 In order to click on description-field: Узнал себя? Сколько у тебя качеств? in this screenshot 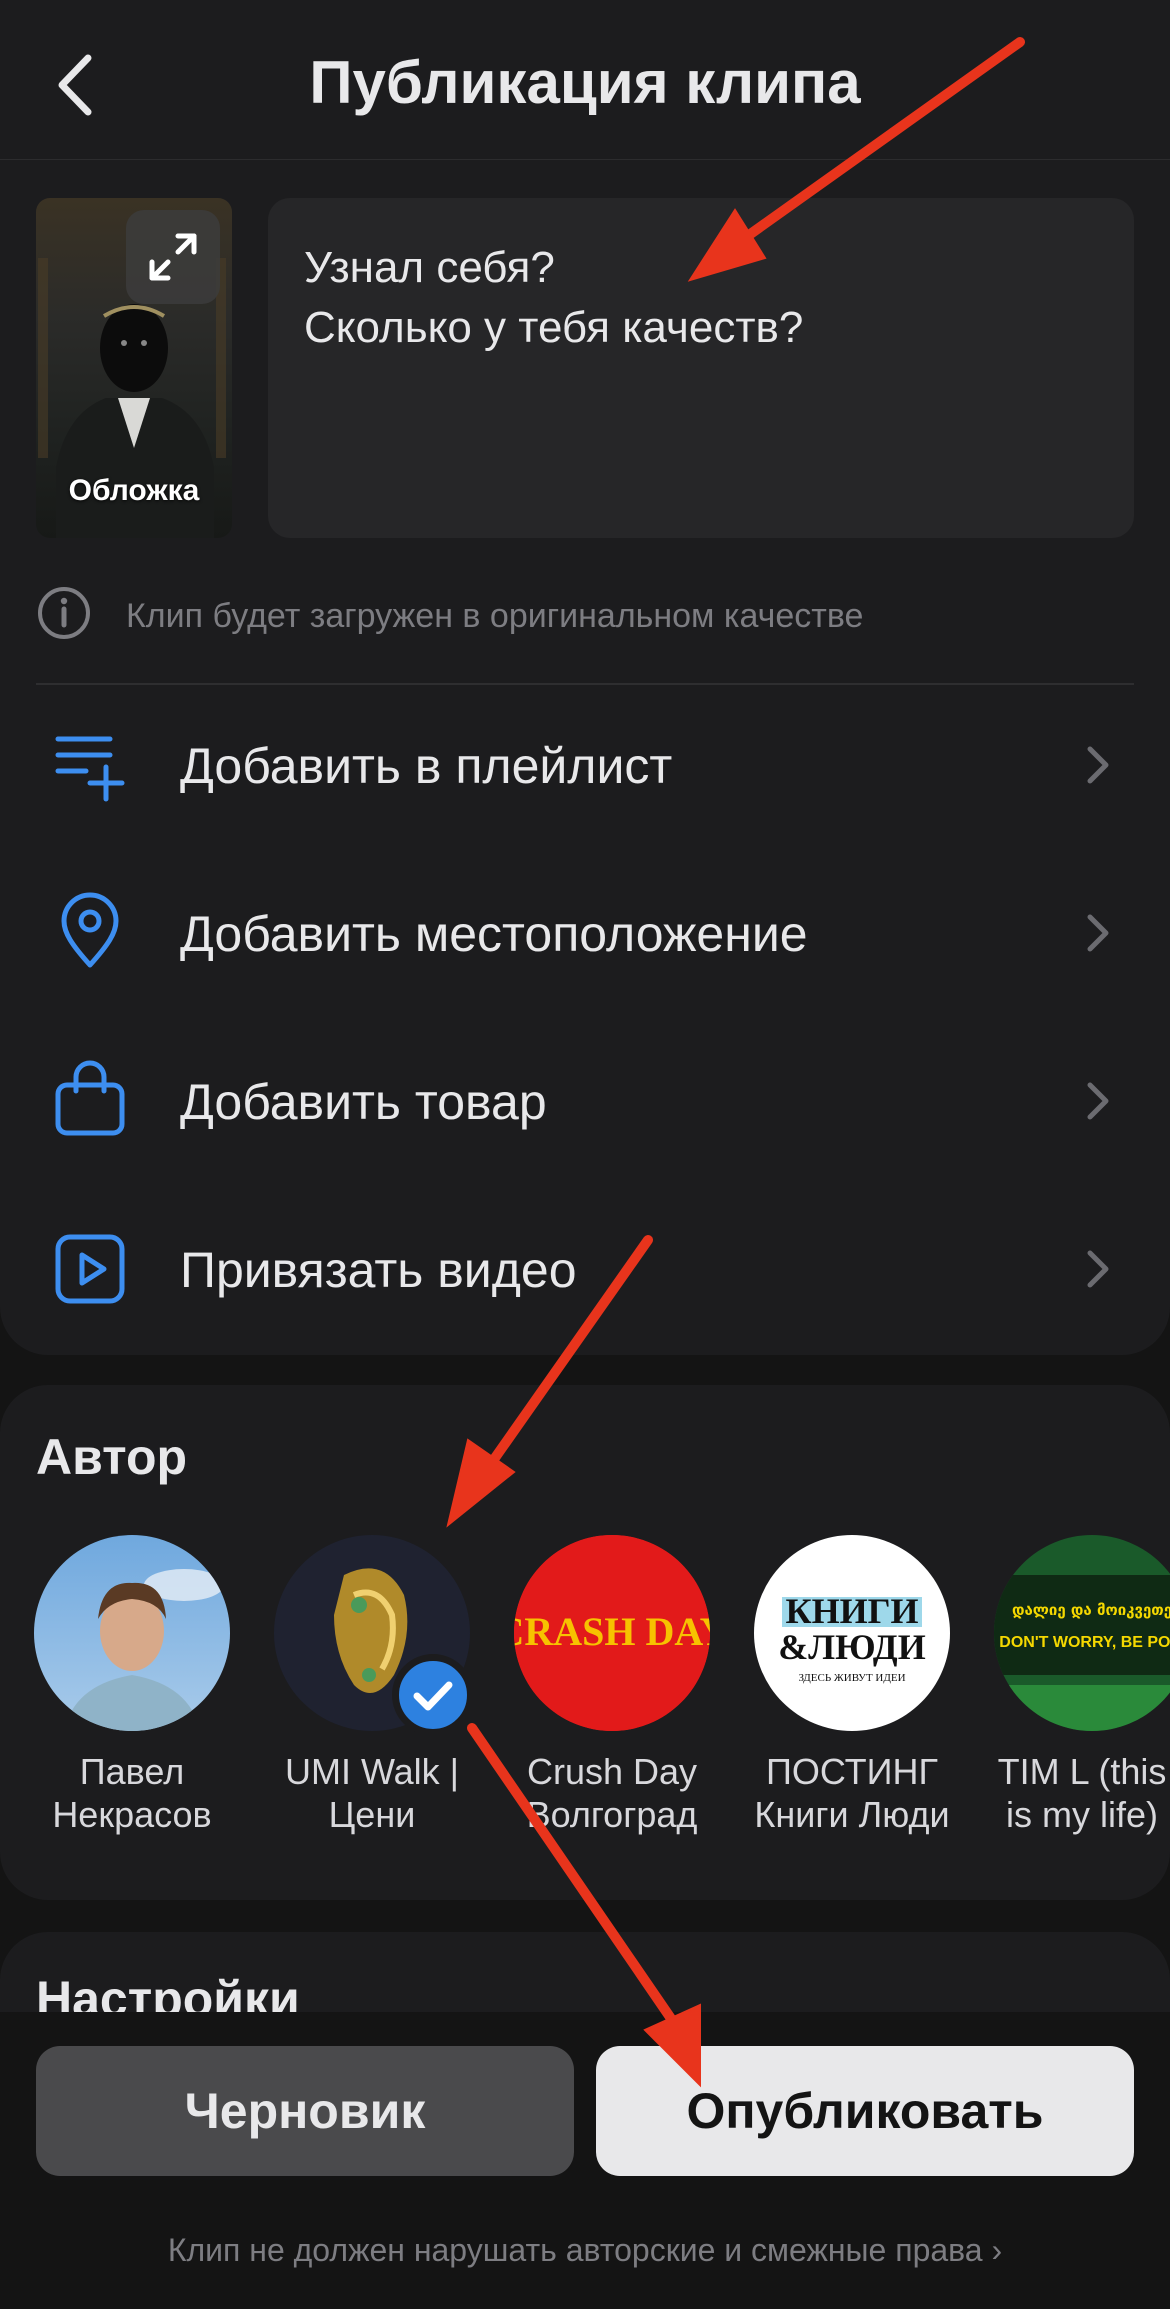, I will do `click(701, 368)`.